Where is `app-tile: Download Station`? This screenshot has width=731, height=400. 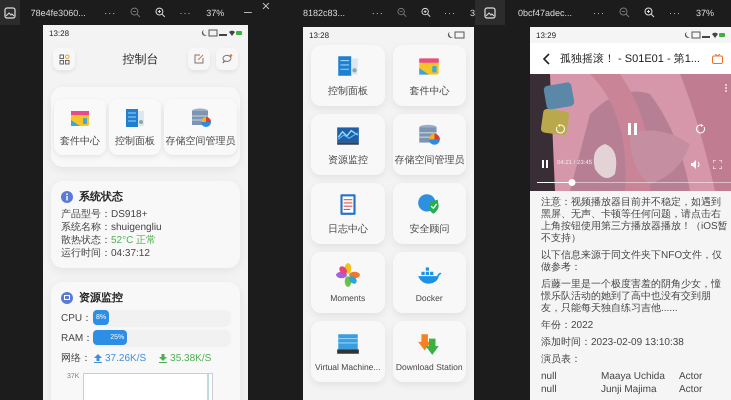 app-tile: Download Station is located at coordinates (429, 351).